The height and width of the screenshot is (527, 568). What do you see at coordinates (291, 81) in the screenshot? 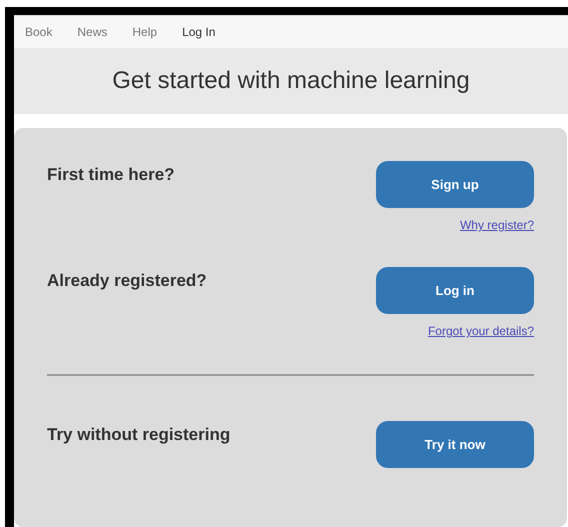
I see `page-title: Get started with machine learning` at bounding box center [291, 81].